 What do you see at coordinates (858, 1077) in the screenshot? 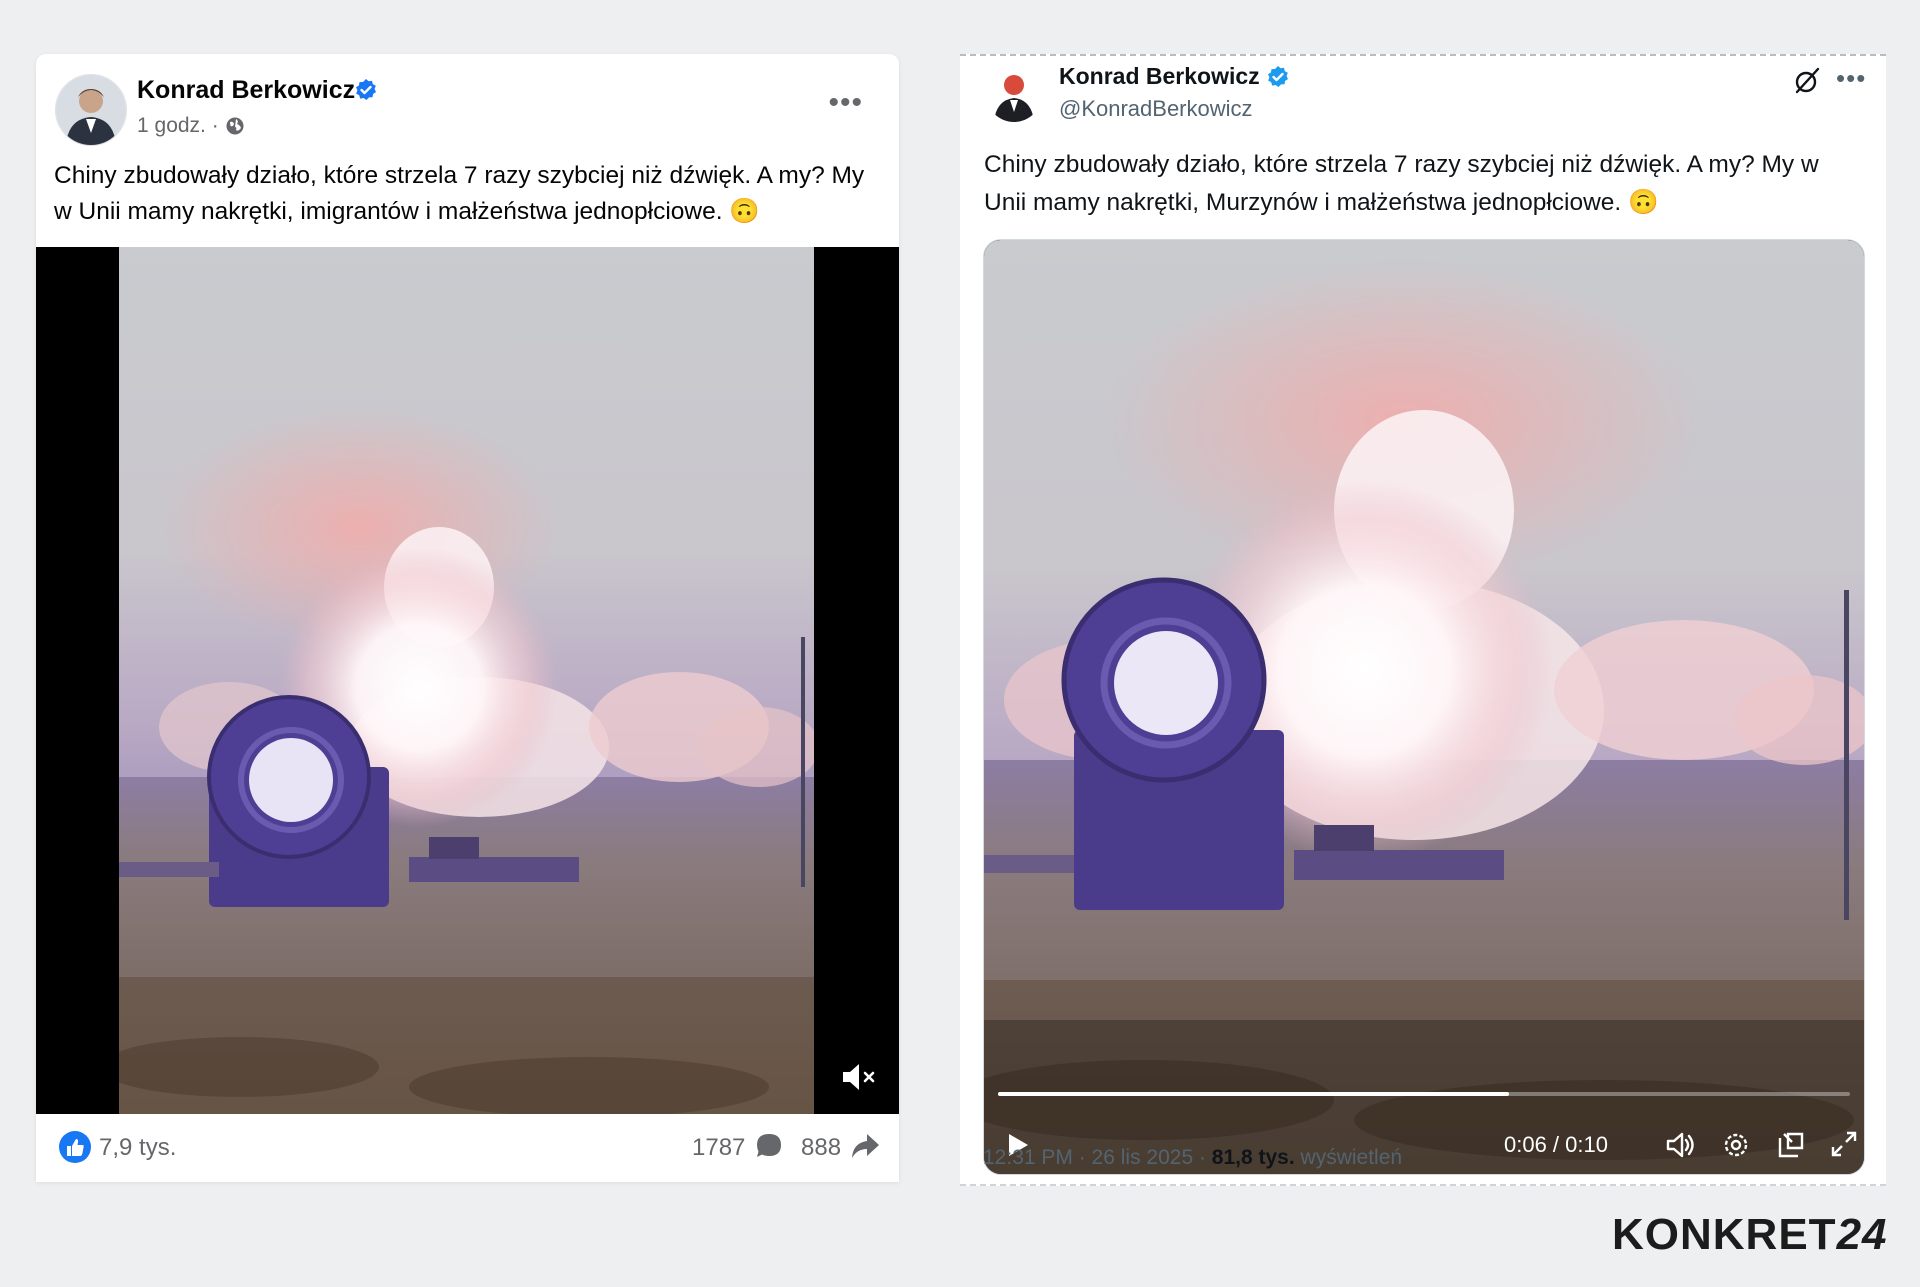
I see `mute-icon` at bounding box center [858, 1077].